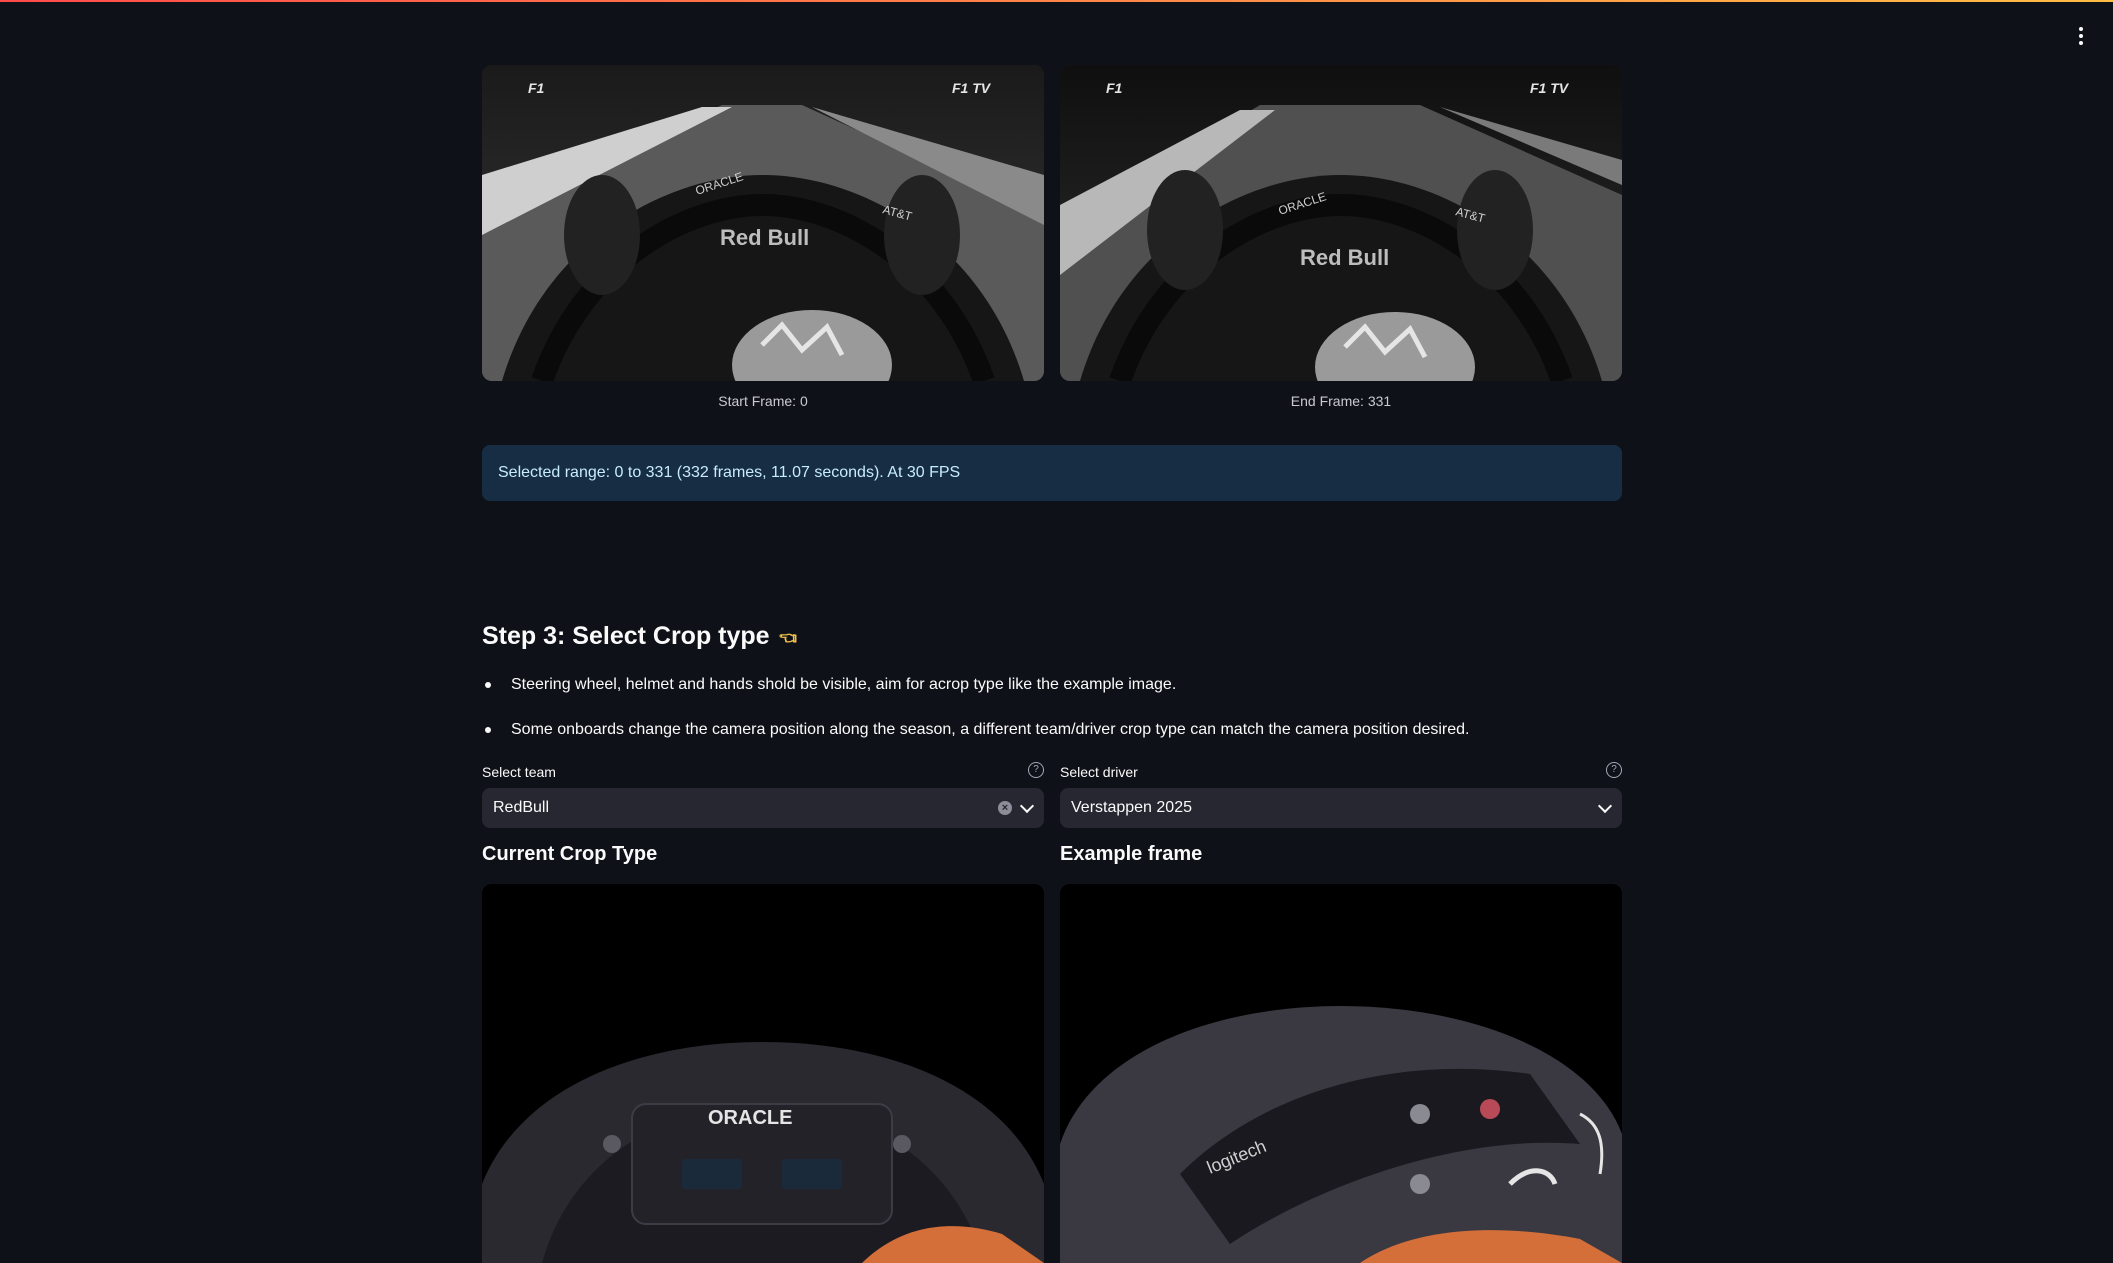 This screenshot has height=1263, width=2113. What do you see at coordinates (763, 223) in the screenshot?
I see `start-frame-image: Red Bull ORACLE AT&T F1 F1 TV` at bounding box center [763, 223].